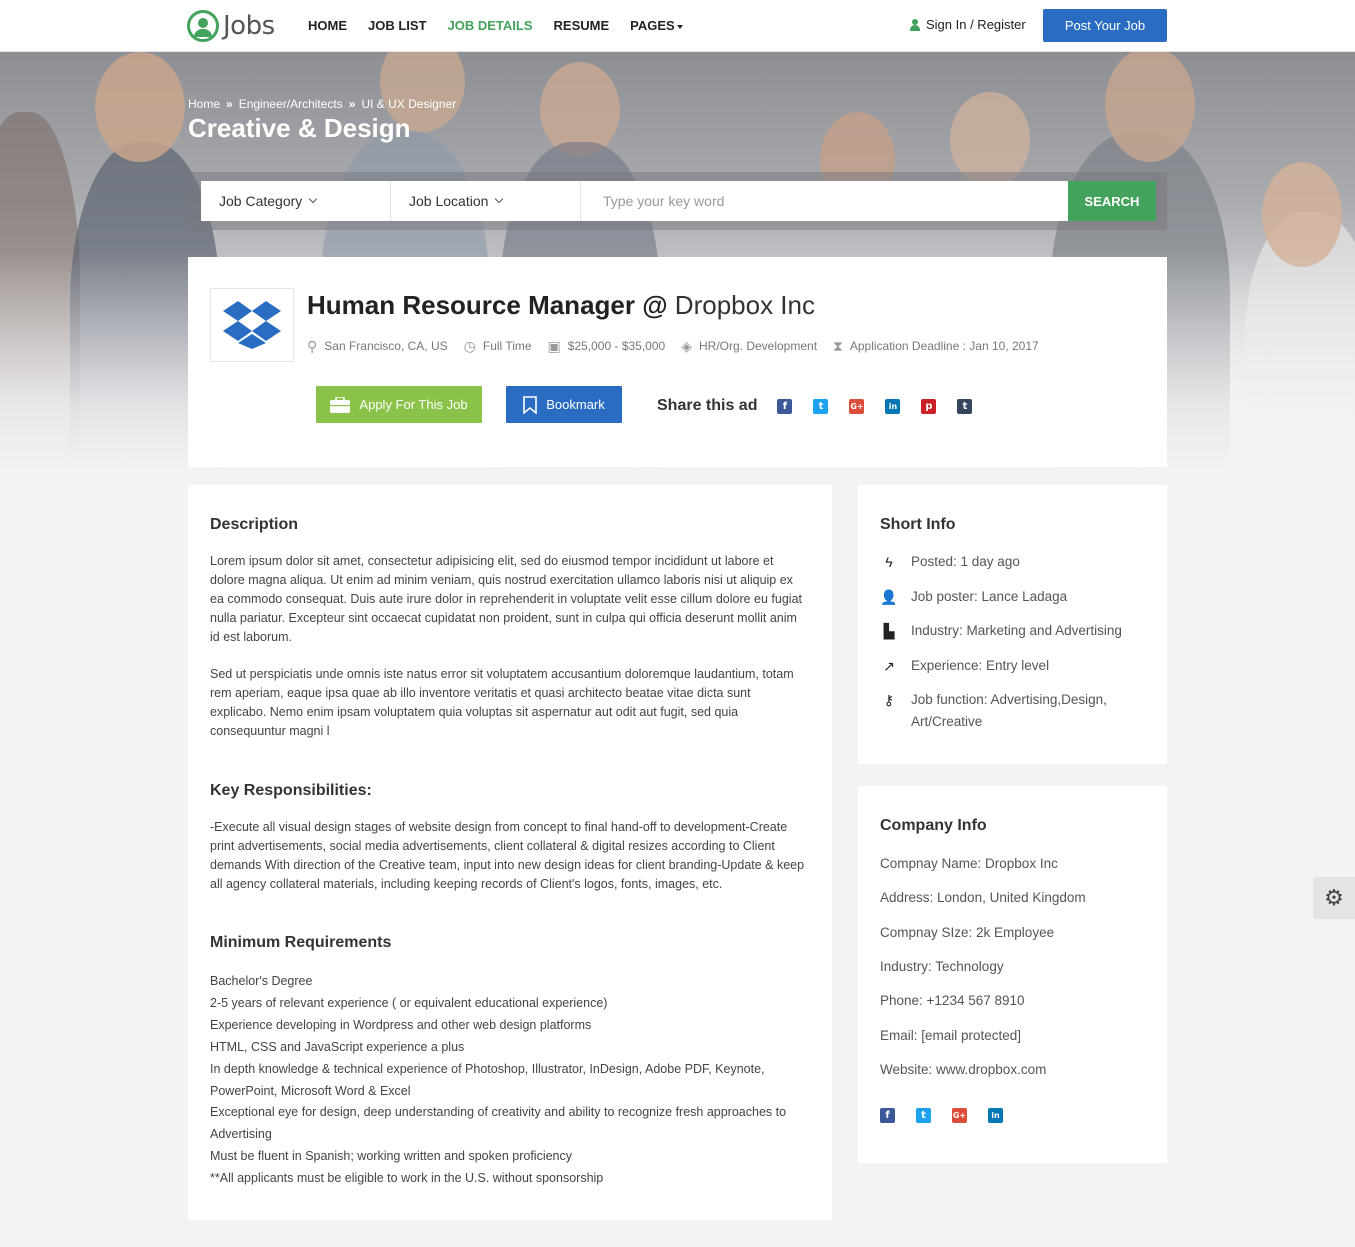  Describe the element at coordinates (976, 24) in the screenshot. I see `signin-label: Sign In / Register` at that location.